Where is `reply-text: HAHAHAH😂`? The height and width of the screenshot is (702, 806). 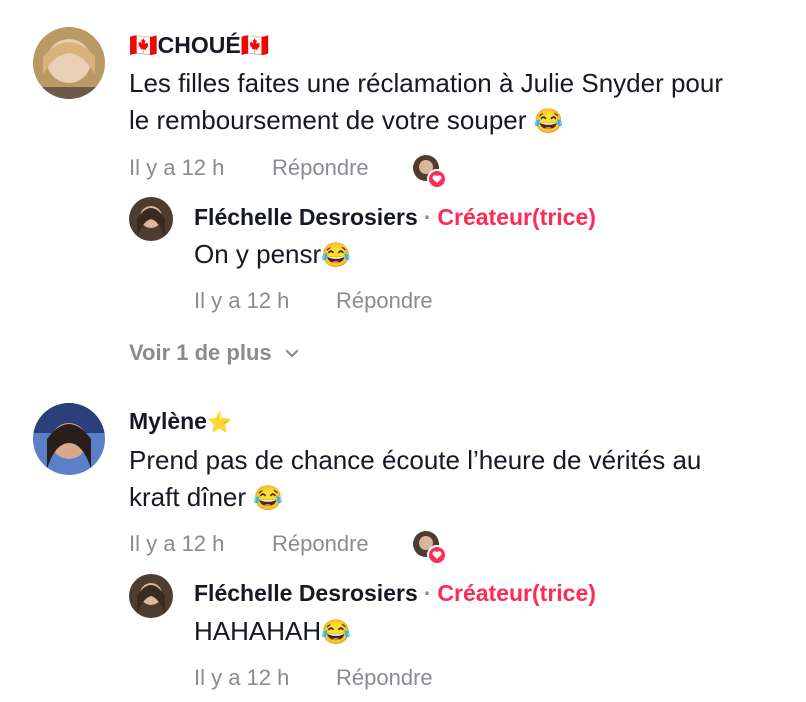 reply-text: HAHAHAH😂 is located at coordinates (272, 632).